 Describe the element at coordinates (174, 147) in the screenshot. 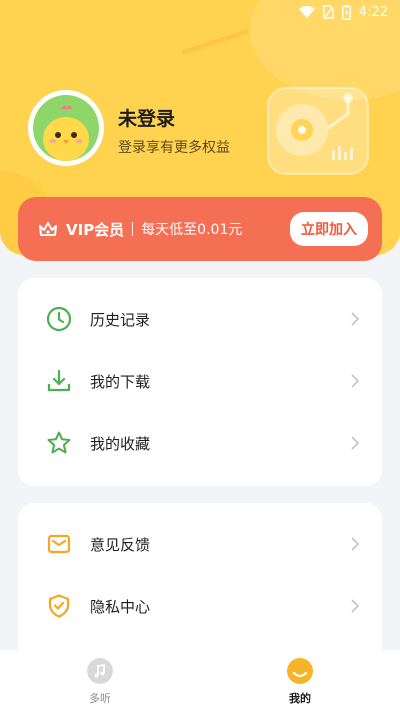

I see `login-hint: 登录享有更多权益` at that location.